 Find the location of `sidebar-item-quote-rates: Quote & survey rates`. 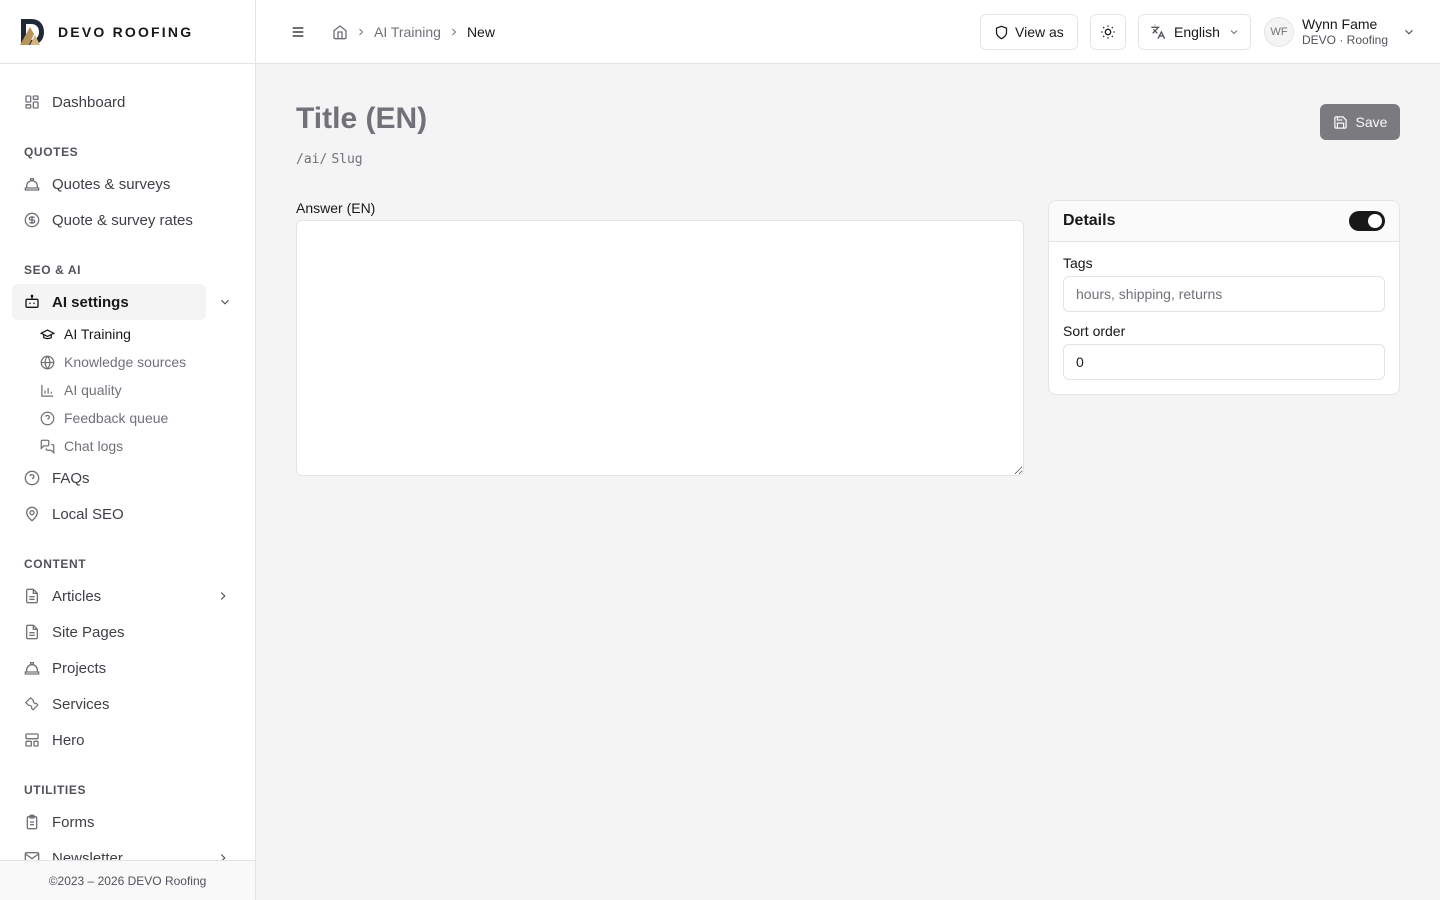

sidebar-item-quote-rates: Quote & survey rates is located at coordinates (128, 220).